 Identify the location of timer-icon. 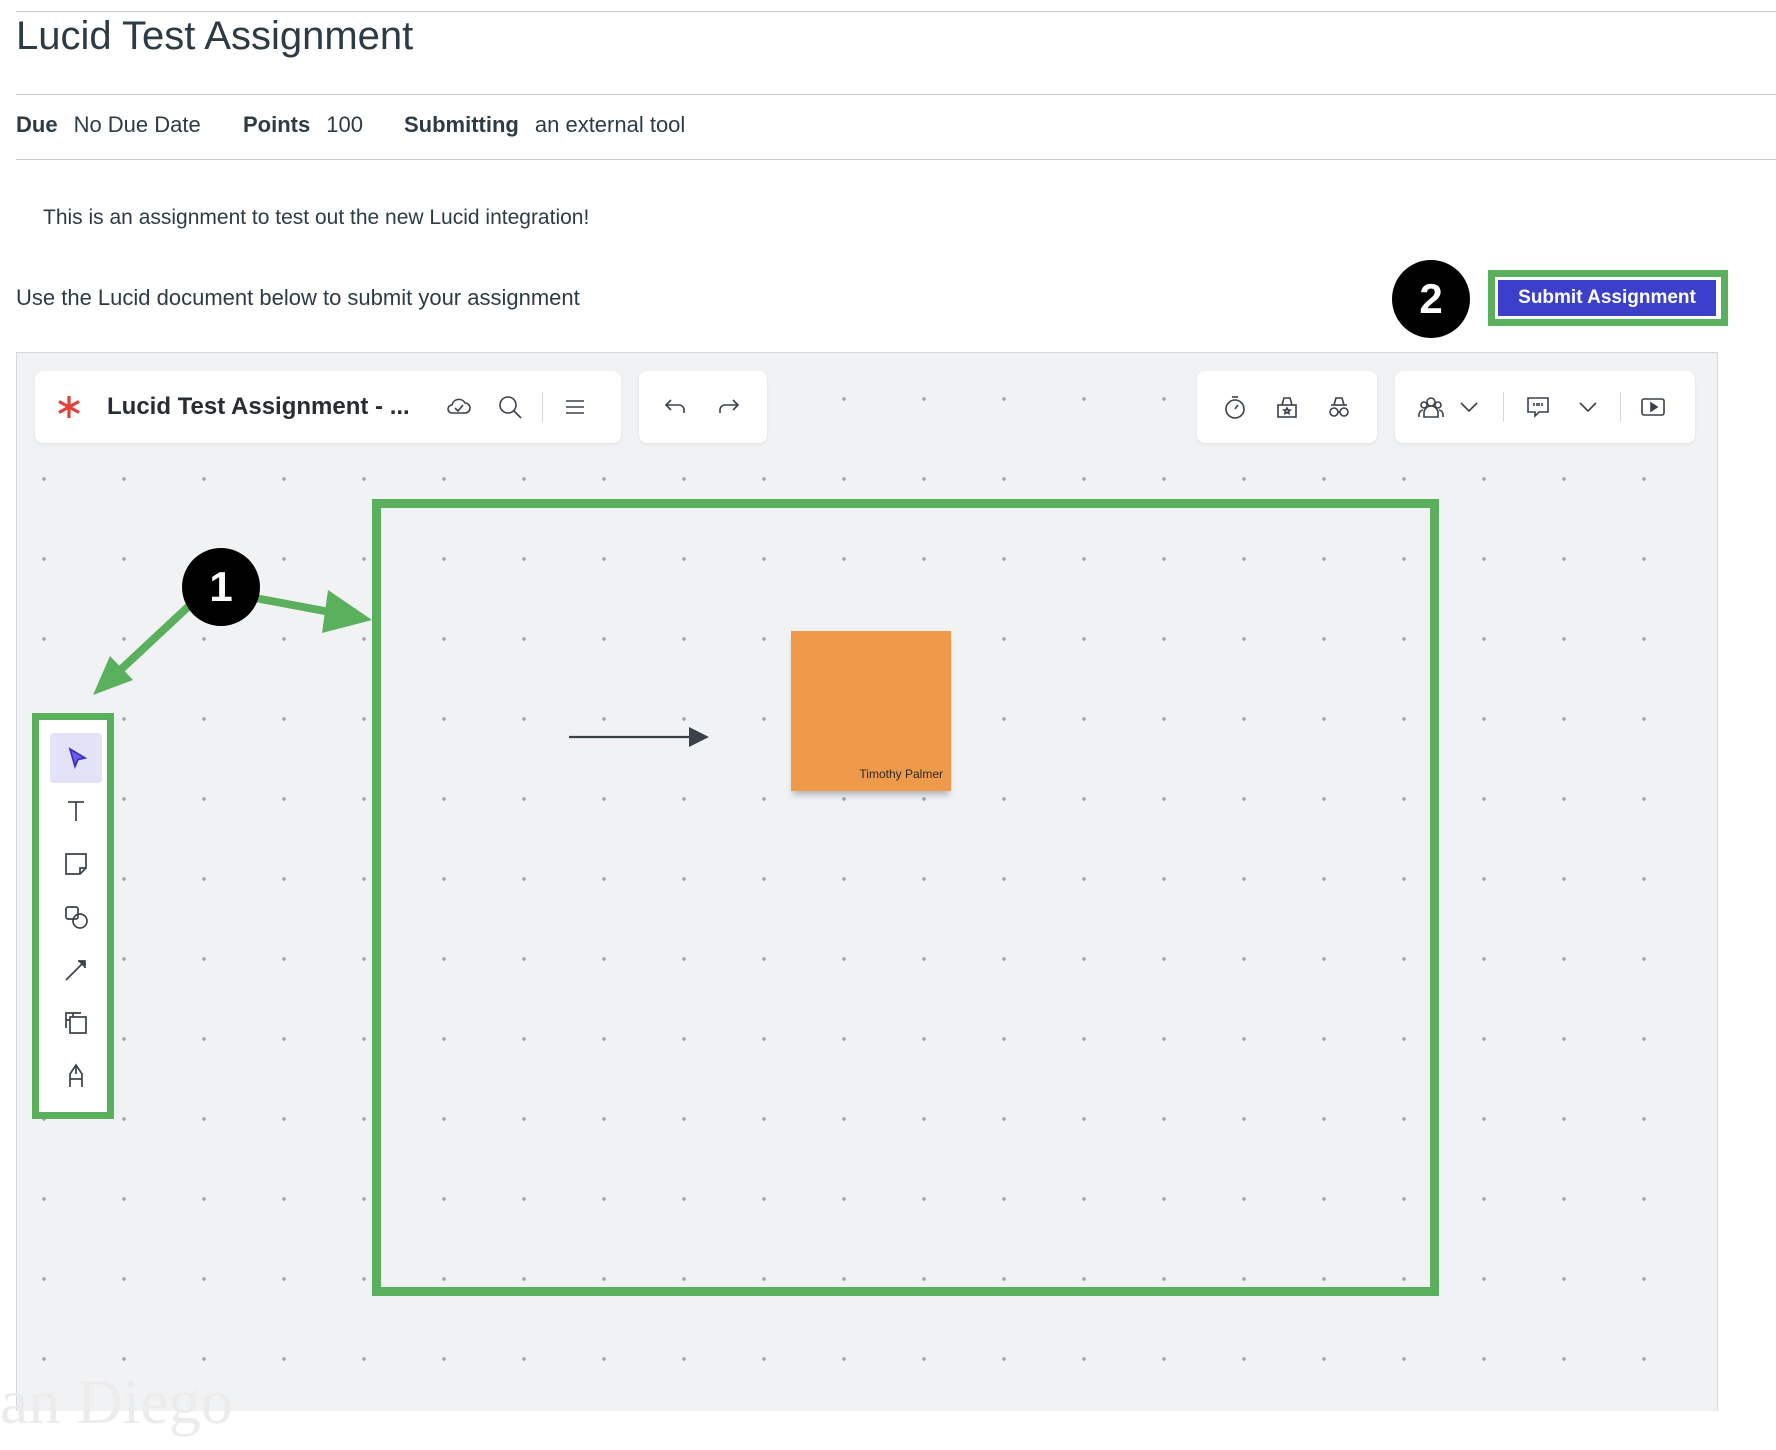
(1235, 407).